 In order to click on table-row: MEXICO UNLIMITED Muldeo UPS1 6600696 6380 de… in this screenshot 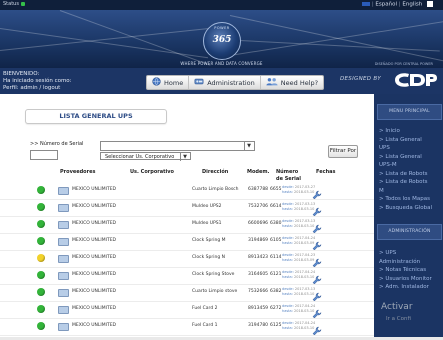, I will do `click(187, 225)`.